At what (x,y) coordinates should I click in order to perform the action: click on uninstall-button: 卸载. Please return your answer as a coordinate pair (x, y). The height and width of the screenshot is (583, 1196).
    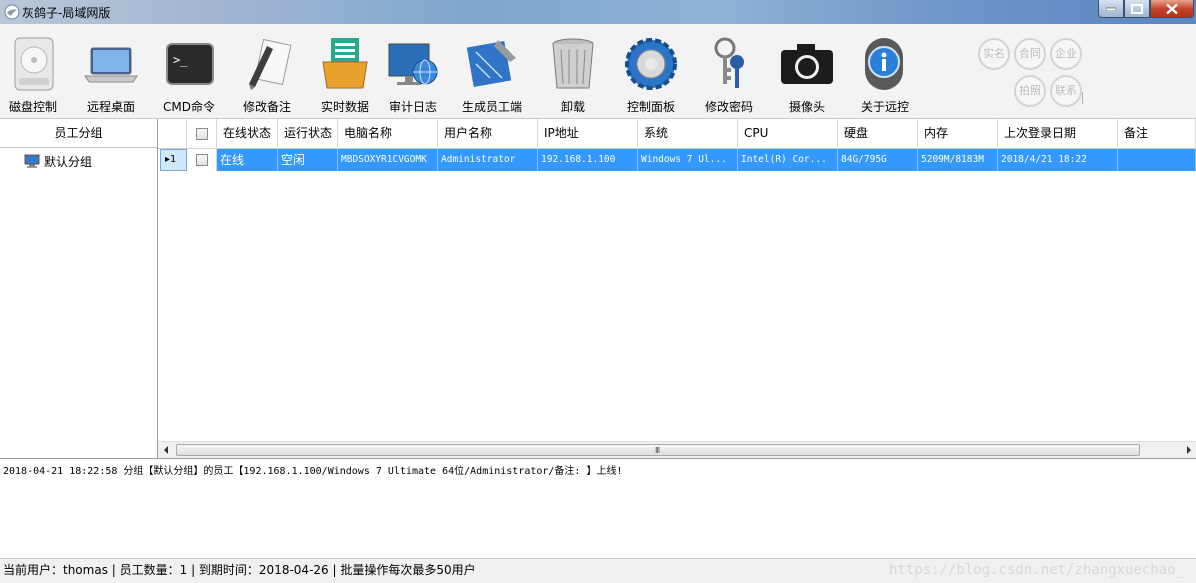
    Looking at the image, I should click on (573, 74).